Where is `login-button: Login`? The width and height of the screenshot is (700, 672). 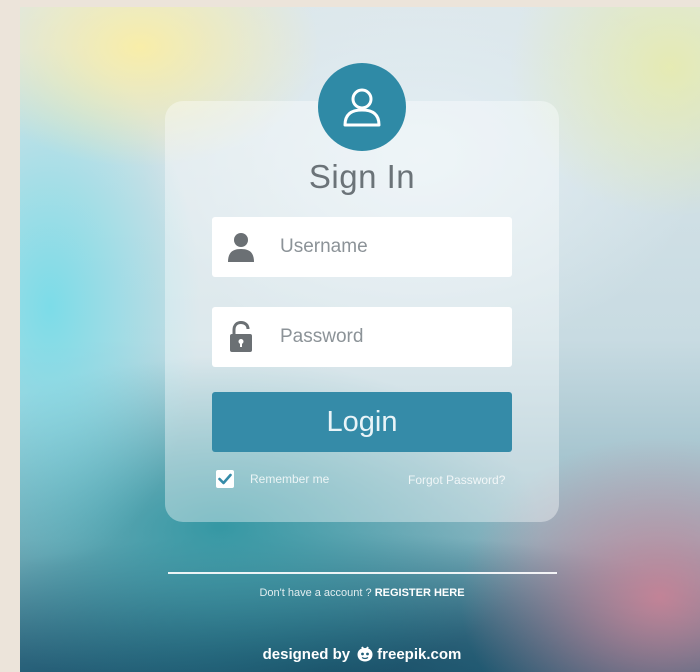 login-button: Login is located at coordinates (362, 422).